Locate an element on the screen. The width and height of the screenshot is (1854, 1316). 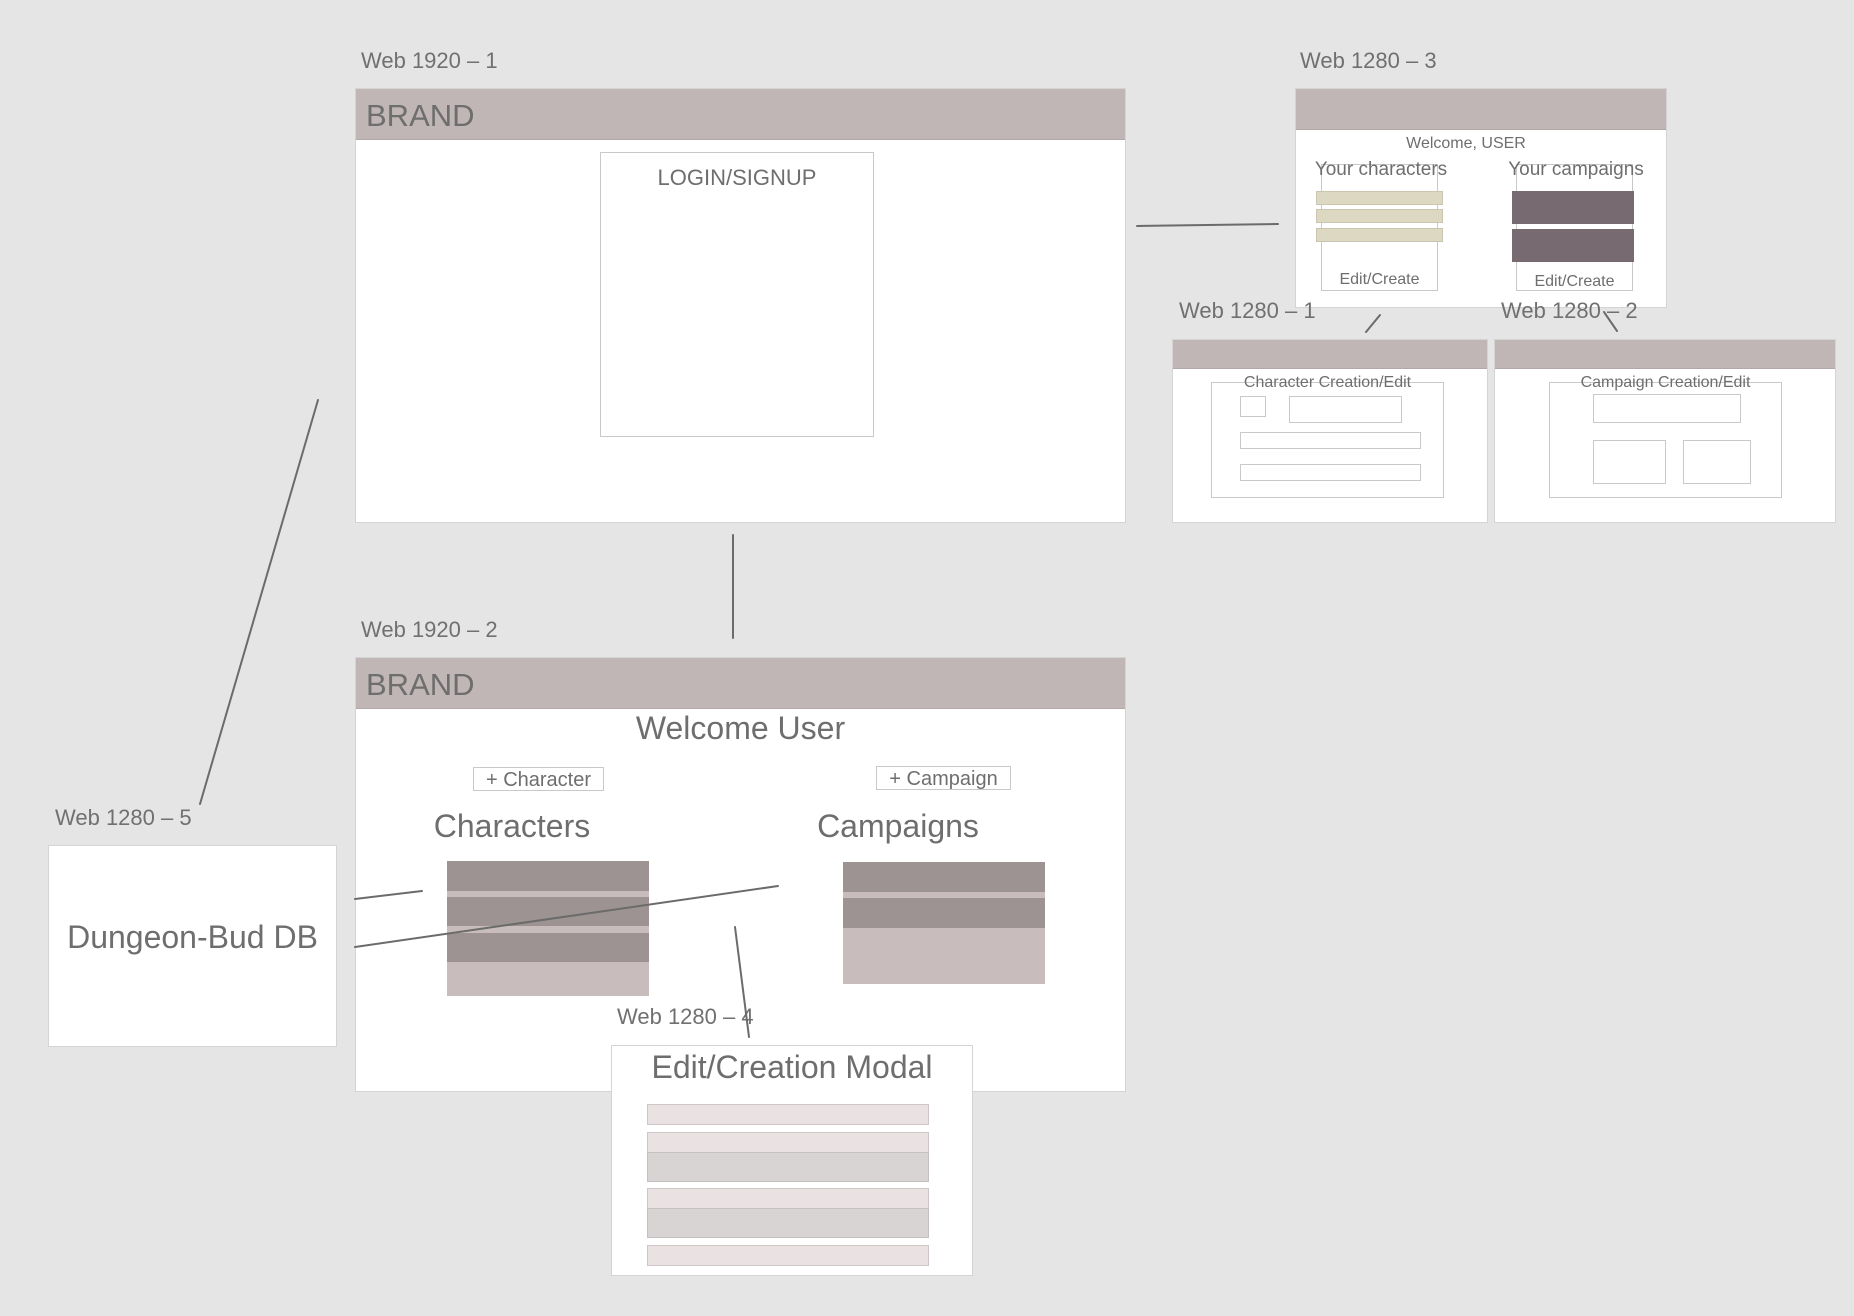
character-form-title: Character Creation/Edit is located at coordinates (1327, 382).